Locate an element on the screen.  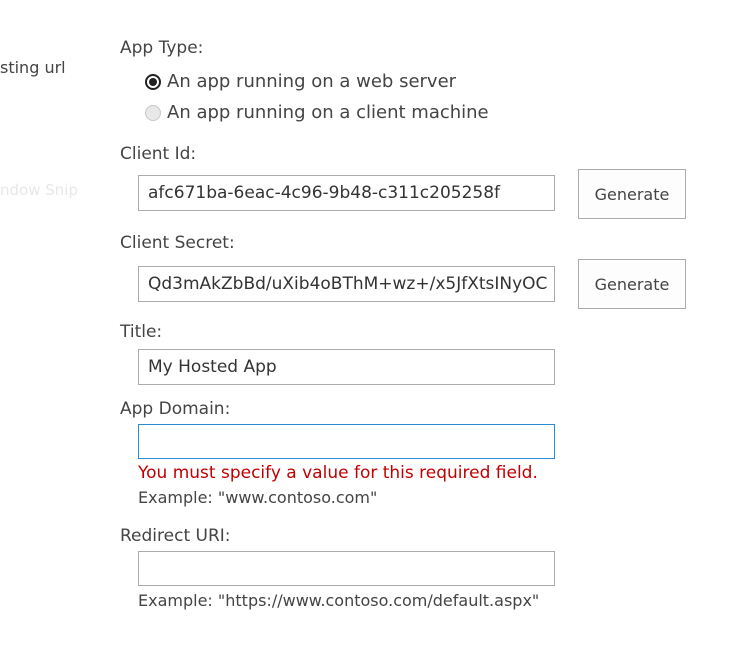
app-domain-input is located at coordinates (346, 441).